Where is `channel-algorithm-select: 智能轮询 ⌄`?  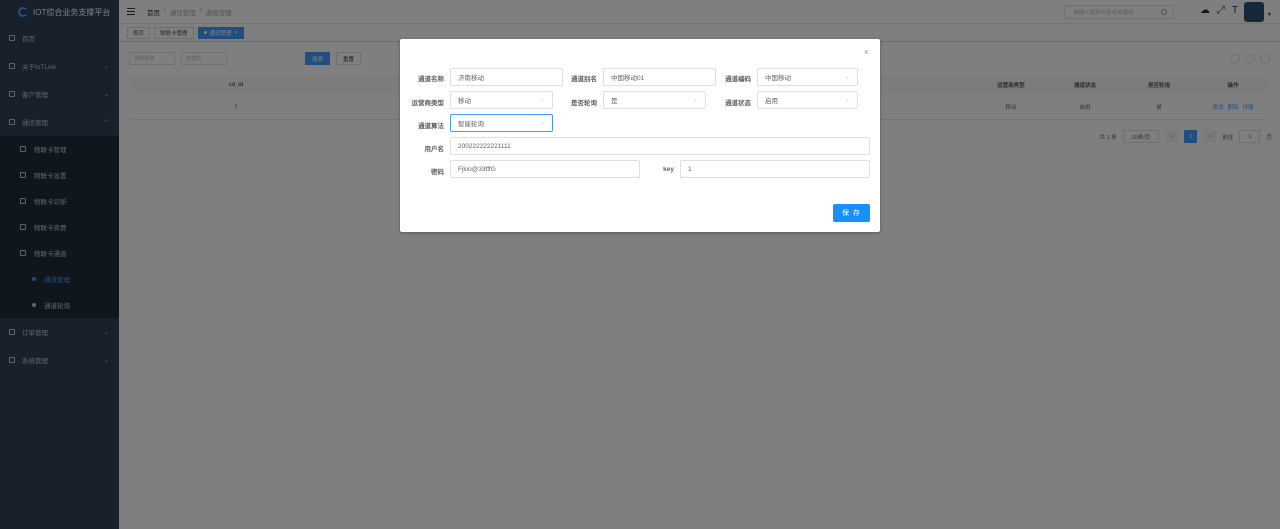
channel-algorithm-select: 智能轮询 ⌄ is located at coordinates (501, 123).